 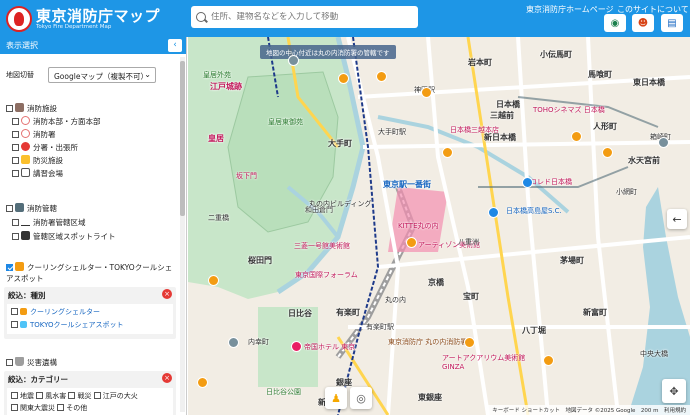 I want to click on map-label: 有楽町駅, so click(x=380, y=327).